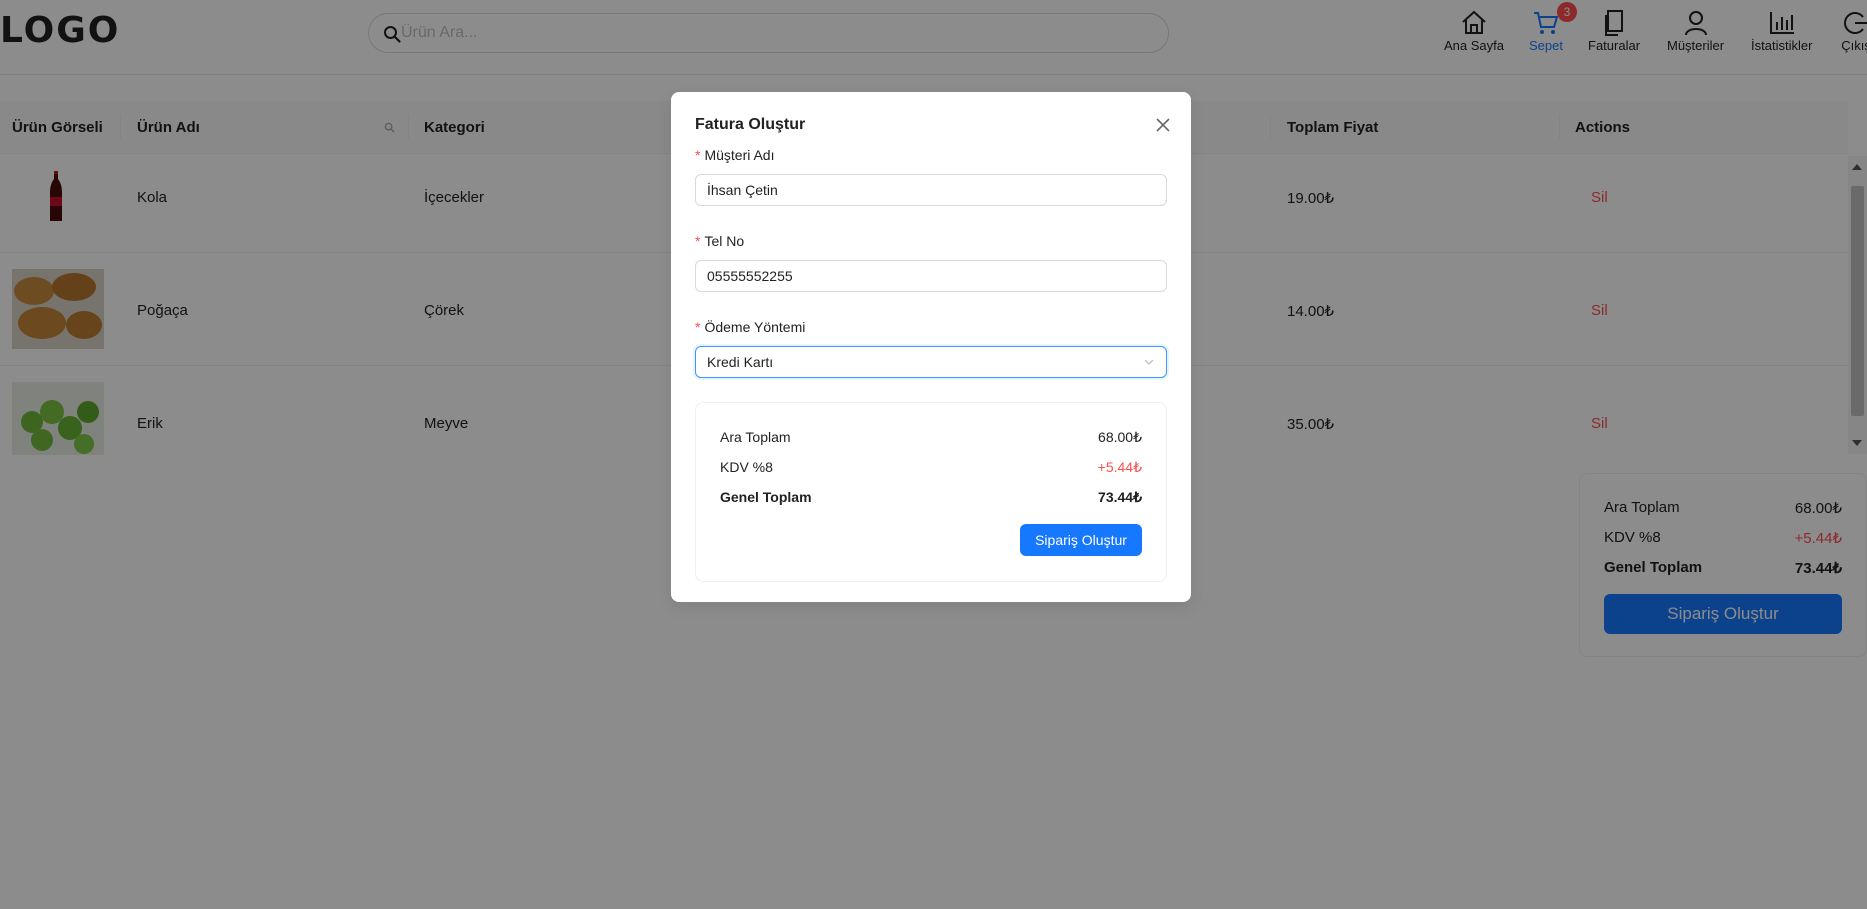  What do you see at coordinates (735, 155) in the screenshot?
I see `customer-name-label: * Müşteri Adı` at bounding box center [735, 155].